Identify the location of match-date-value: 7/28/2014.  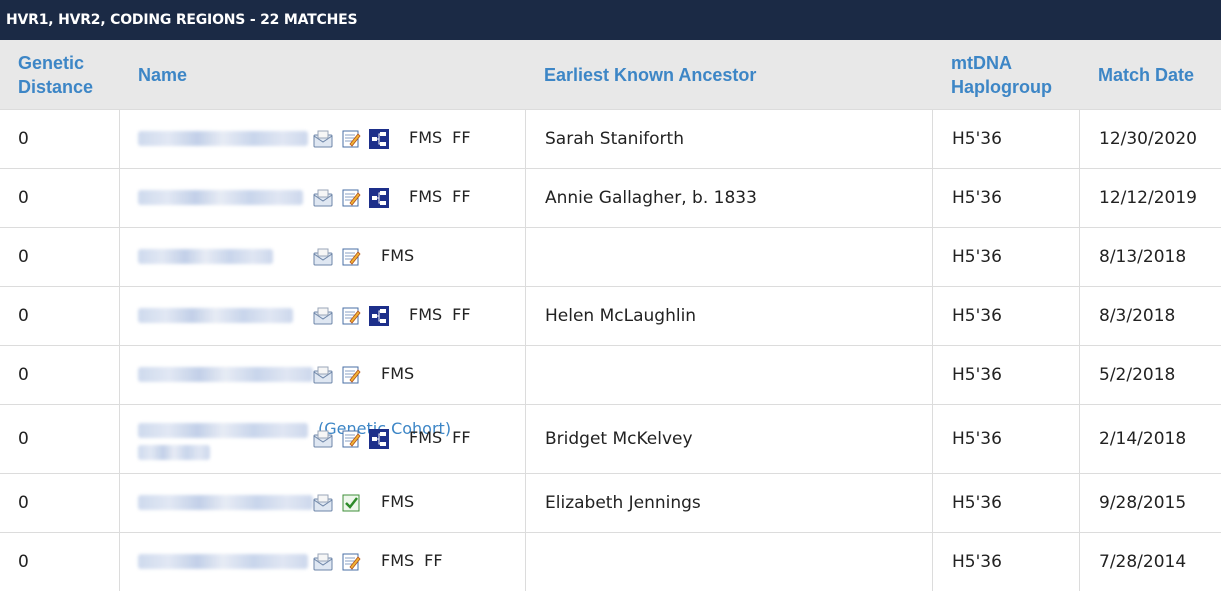
(1143, 562).